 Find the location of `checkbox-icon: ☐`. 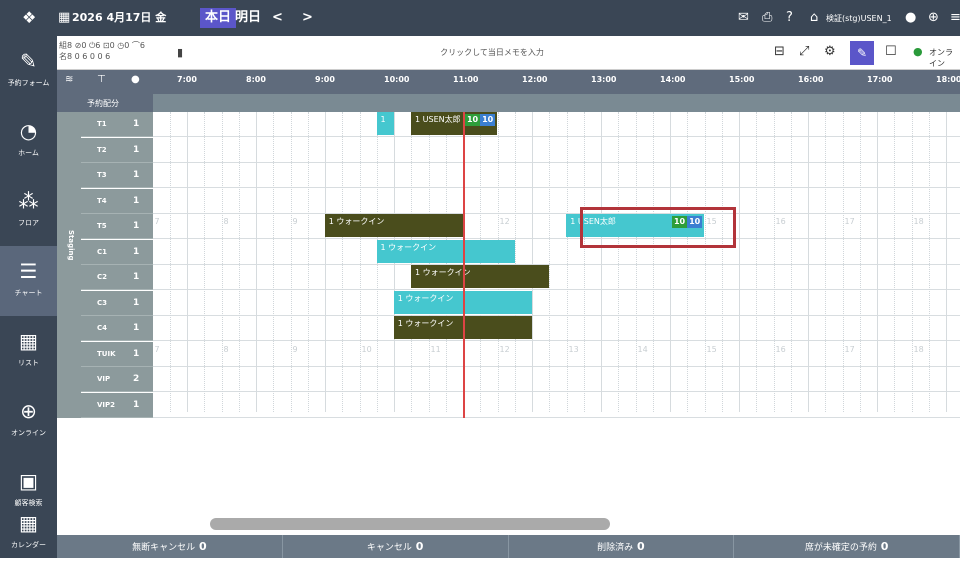

checkbox-icon: ☐ is located at coordinates (891, 51).